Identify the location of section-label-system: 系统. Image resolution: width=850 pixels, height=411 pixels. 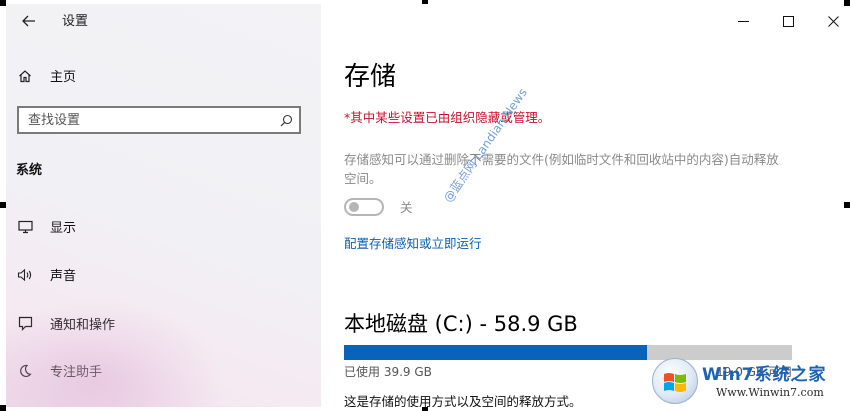
(29, 170).